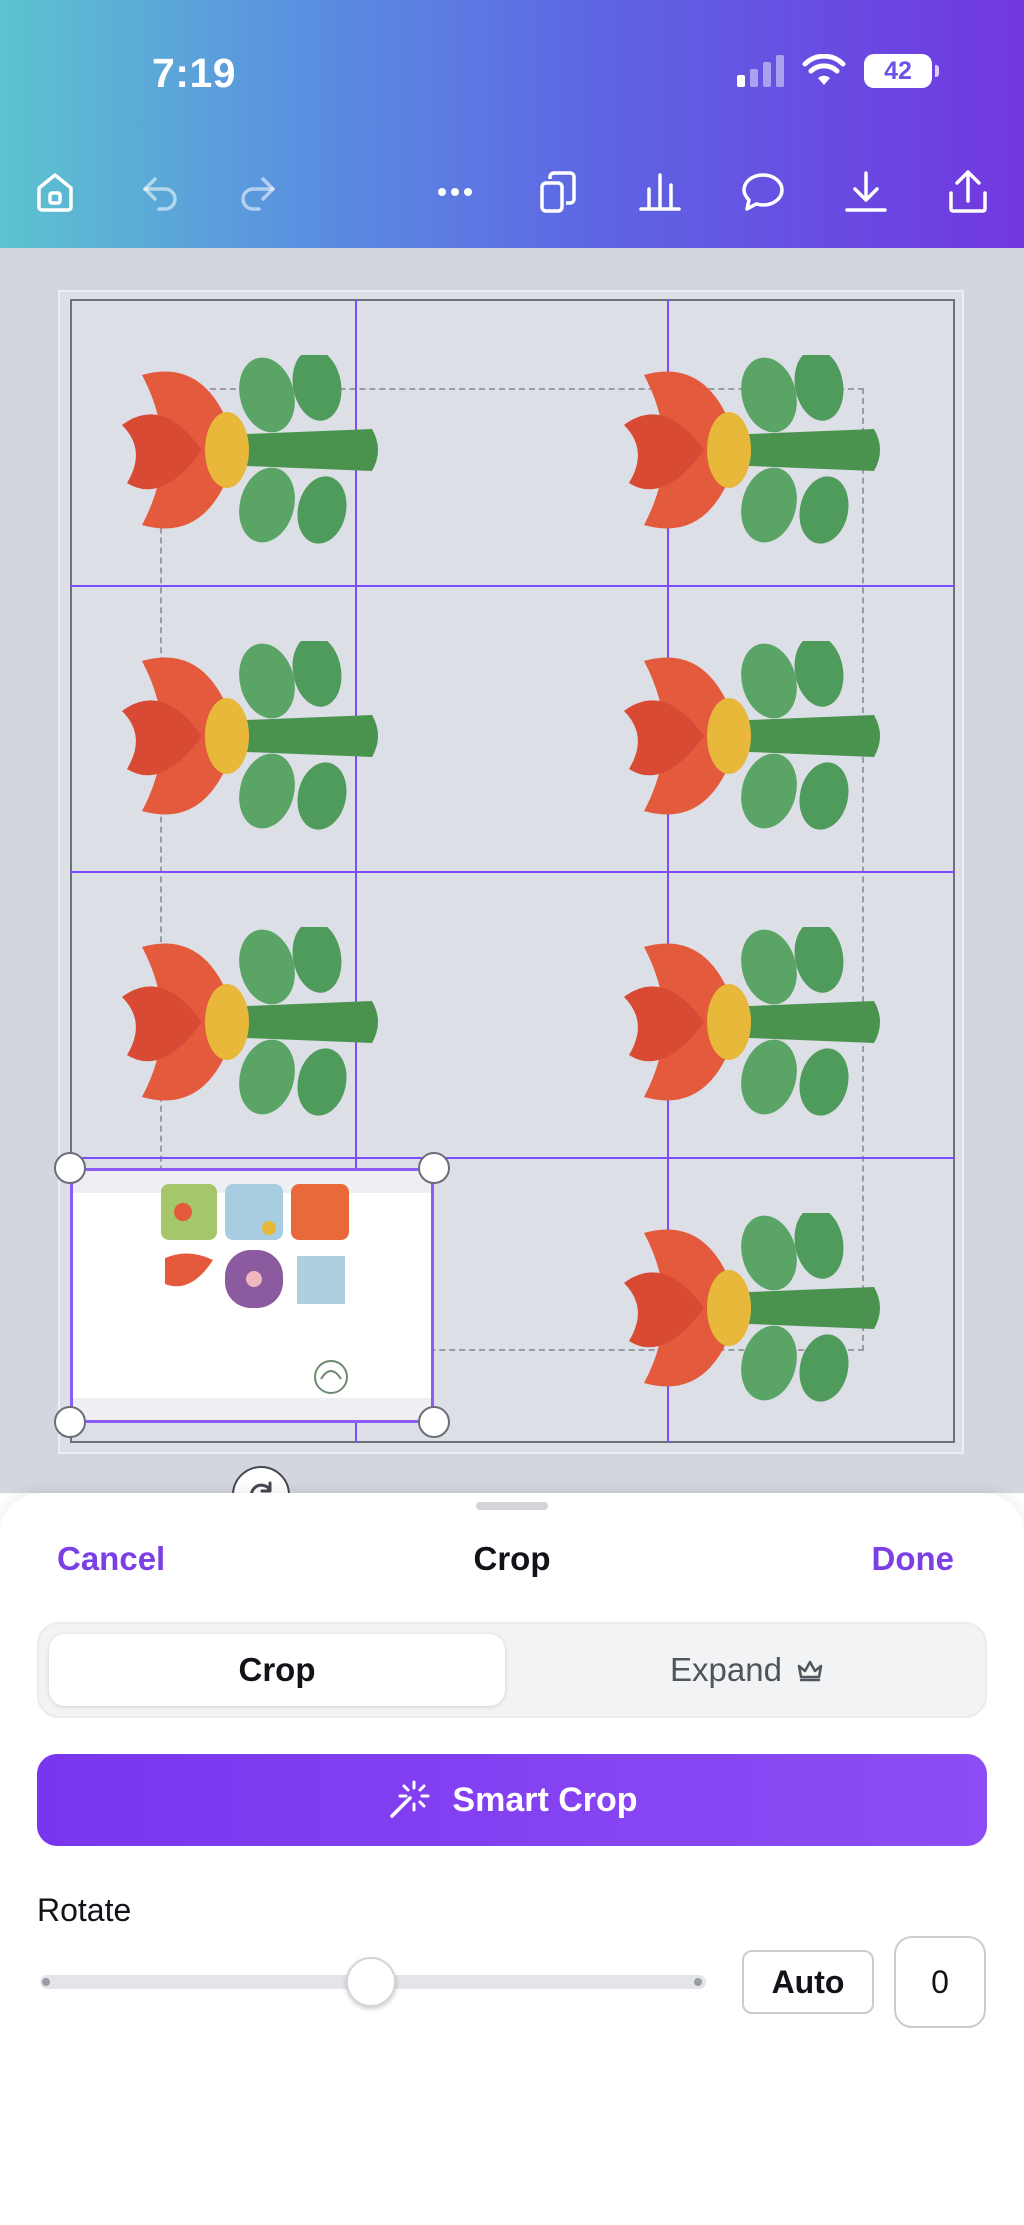 Image resolution: width=1024 pixels, height=2225 pixels. Describe the element at coordinates (512, 1558) in the screenshot. I see `sheet-title: Crop` at that location.